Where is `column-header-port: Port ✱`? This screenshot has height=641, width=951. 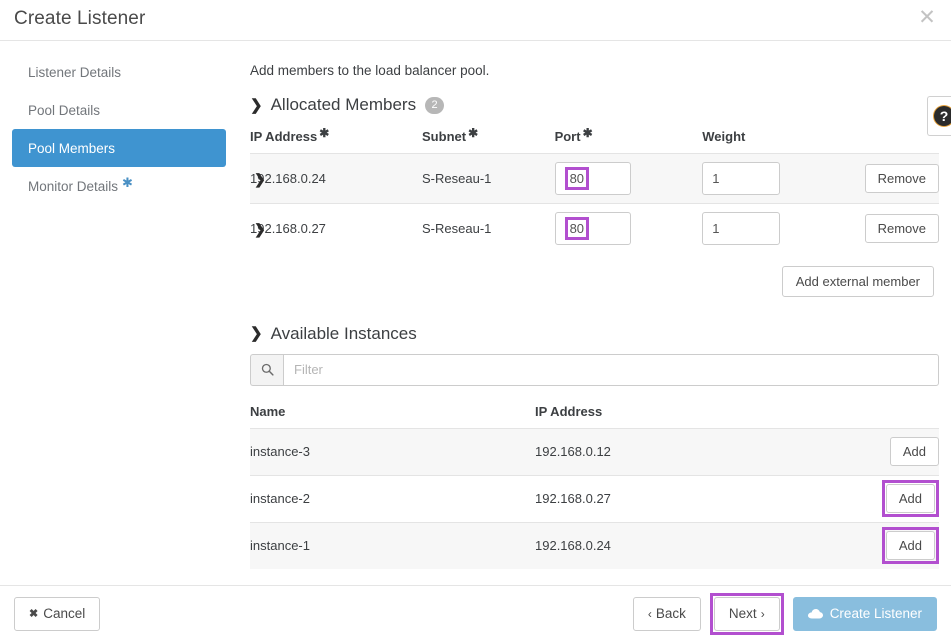
column-header-port: Port ✱ is located at coordinates (629, 139).